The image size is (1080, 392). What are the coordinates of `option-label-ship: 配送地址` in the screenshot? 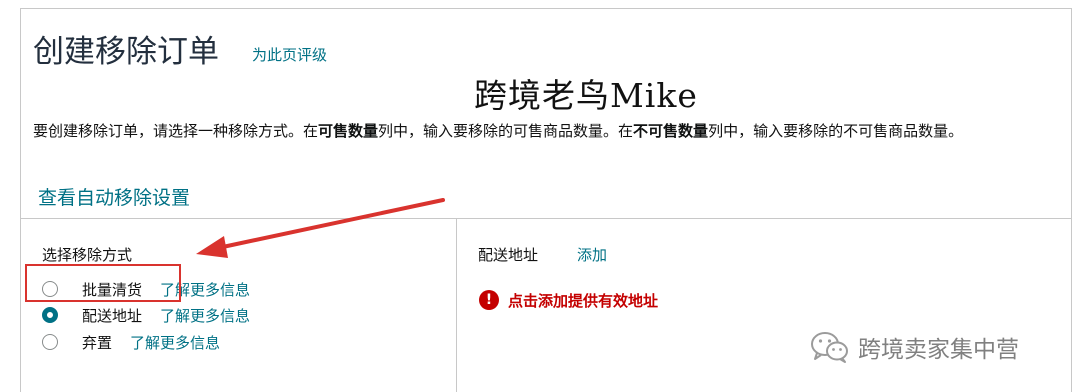 It's located at (112, 315).